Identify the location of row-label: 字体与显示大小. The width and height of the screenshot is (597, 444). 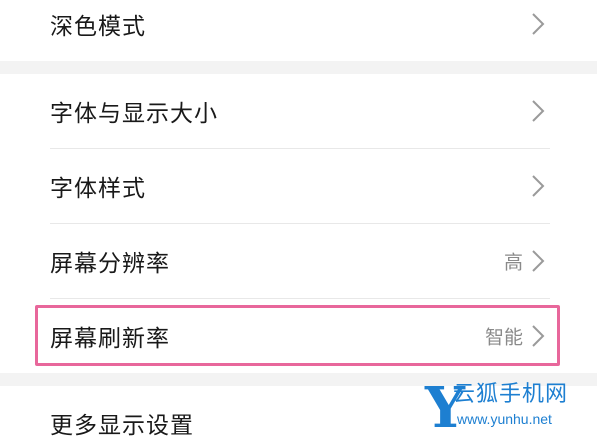
(134, 114).